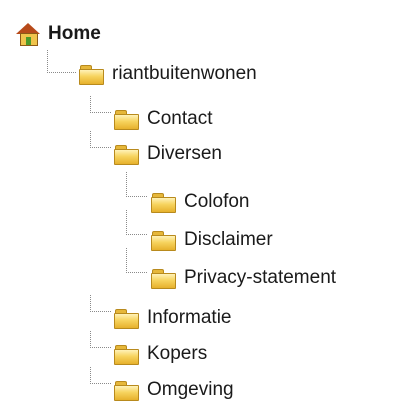 This screenshot has height=415, width=398. I want to click on tree-node-contact: Contact, so click(163, 119).